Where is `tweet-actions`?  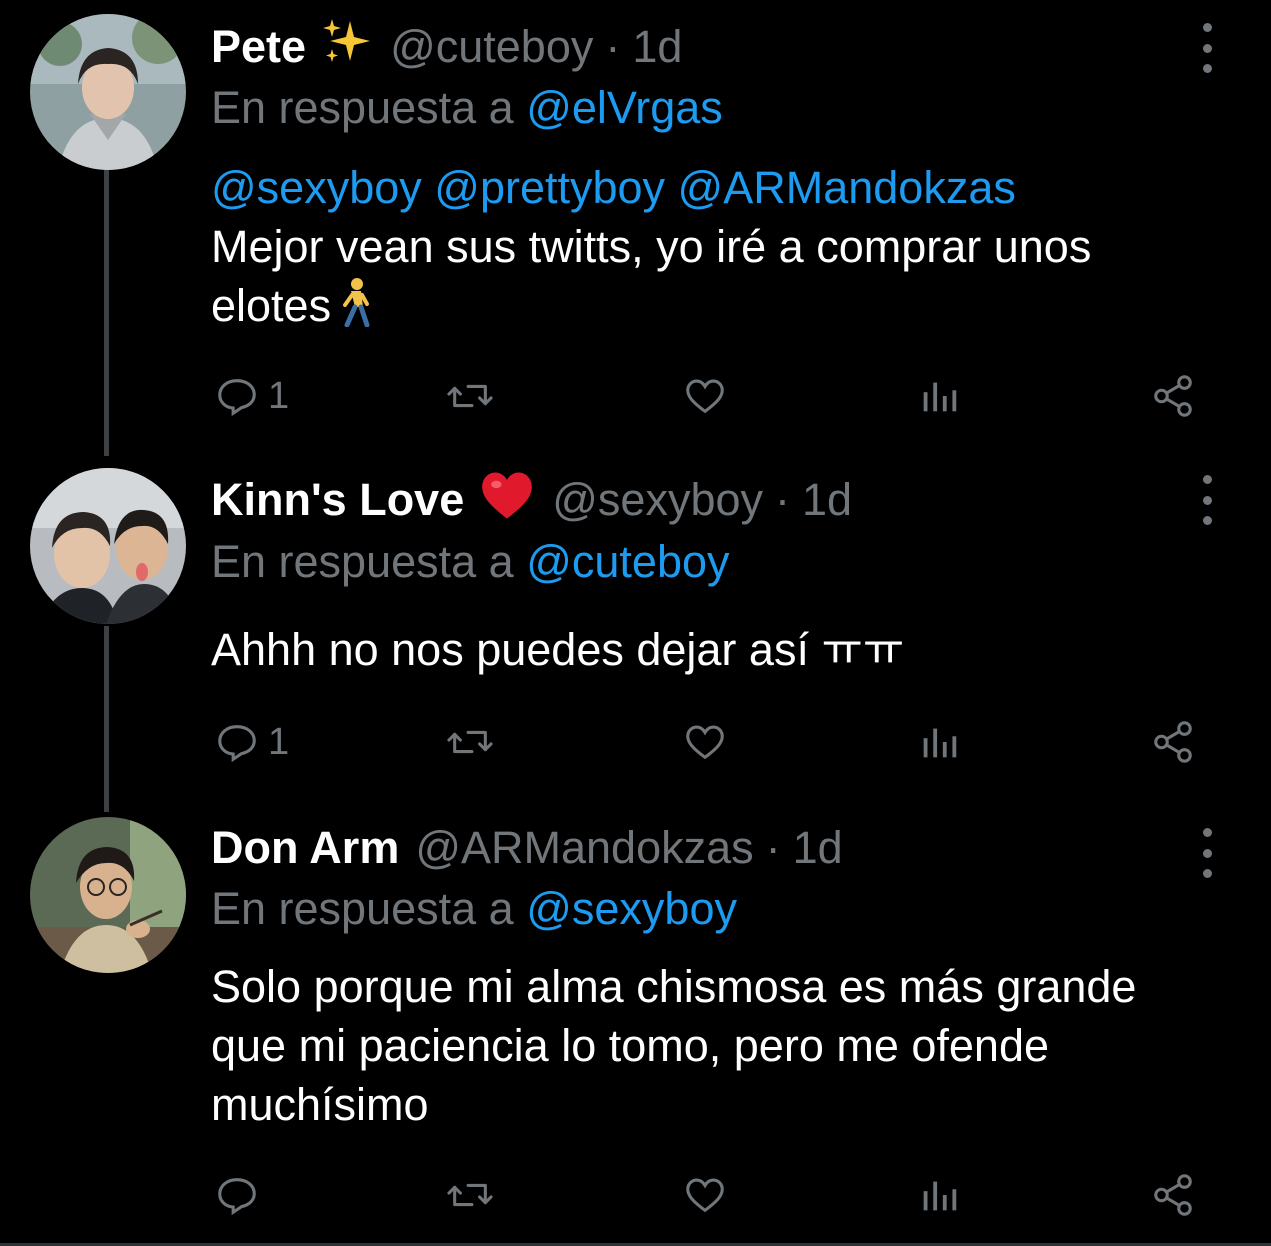
tweet-actions is located at coordinates (635, 1195).